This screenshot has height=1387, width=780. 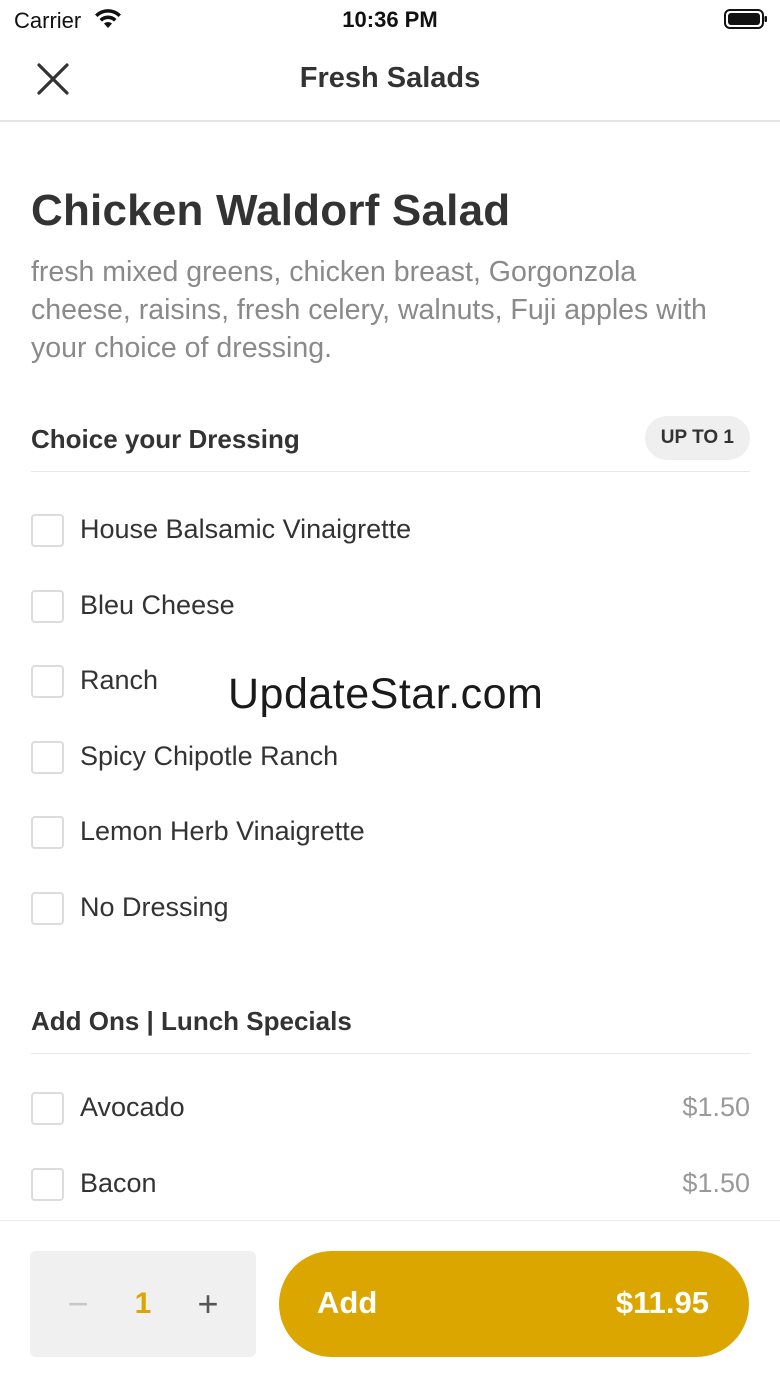 I want to click on footer-bar: − 1 + Add $11.95, so click(x=390, y=1303).